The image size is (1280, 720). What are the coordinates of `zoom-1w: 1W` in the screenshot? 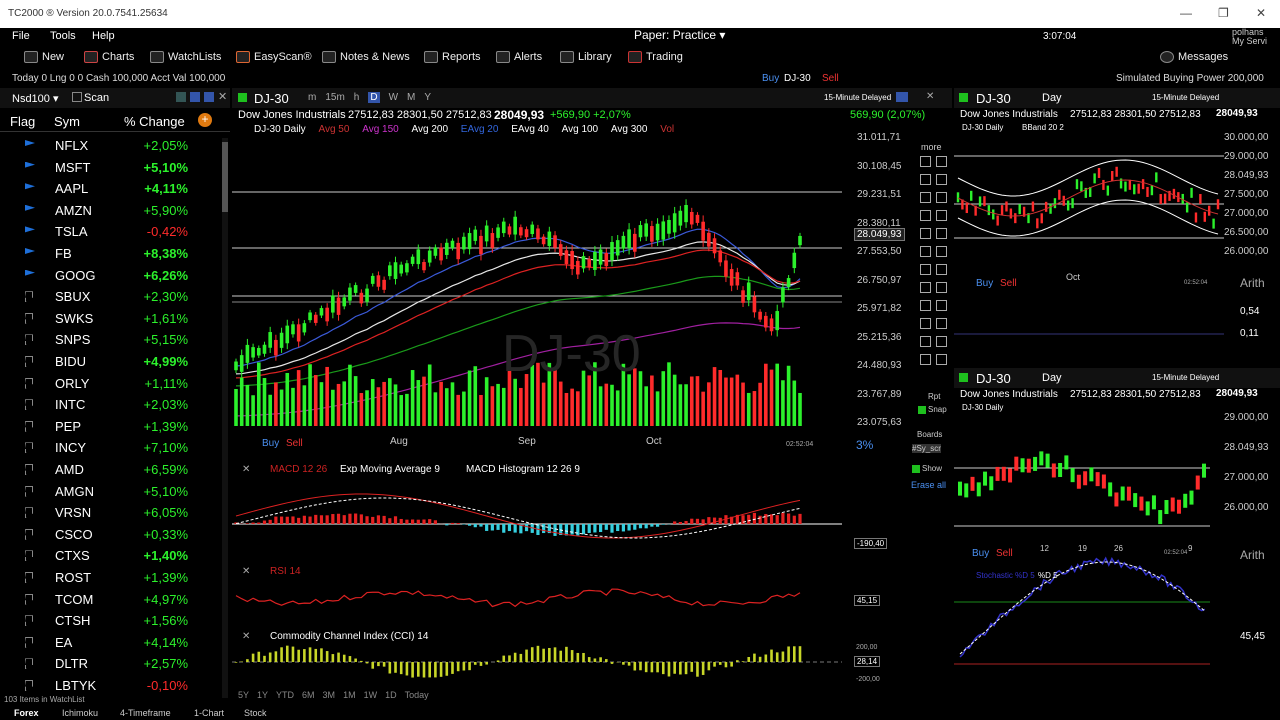 It's located at (371, 695).